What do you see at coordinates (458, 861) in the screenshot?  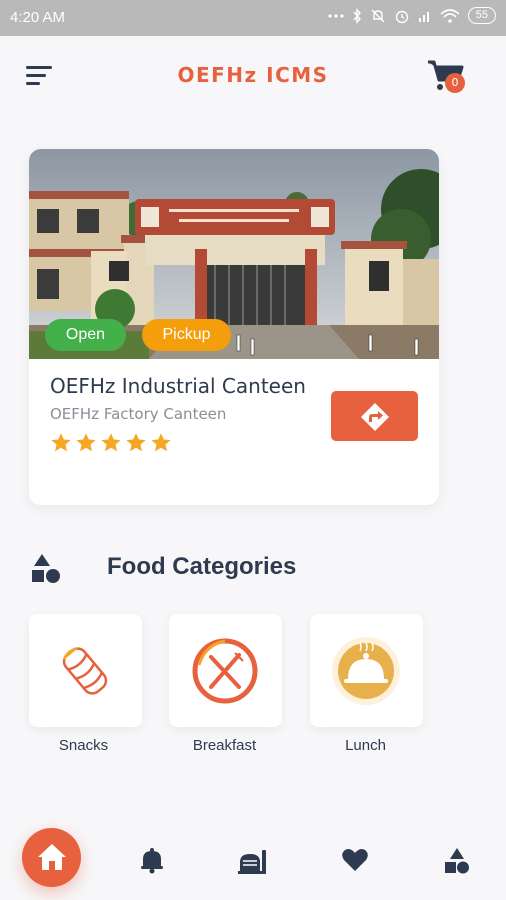 I see `categories-icon` at bounding box center [458, 861].